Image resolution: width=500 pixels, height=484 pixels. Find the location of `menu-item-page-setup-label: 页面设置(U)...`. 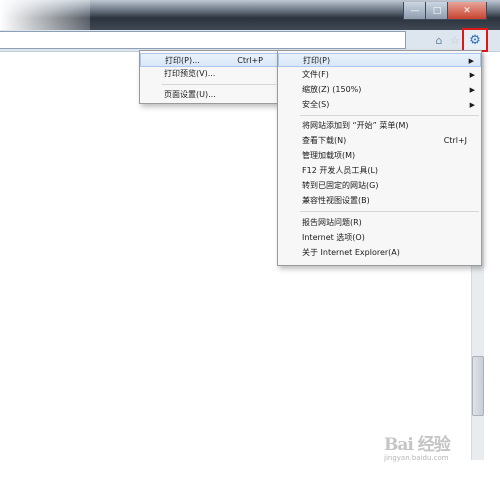

menu-item-page-setup-label: 页面设置(U)... is located at coordinates (190, 94).